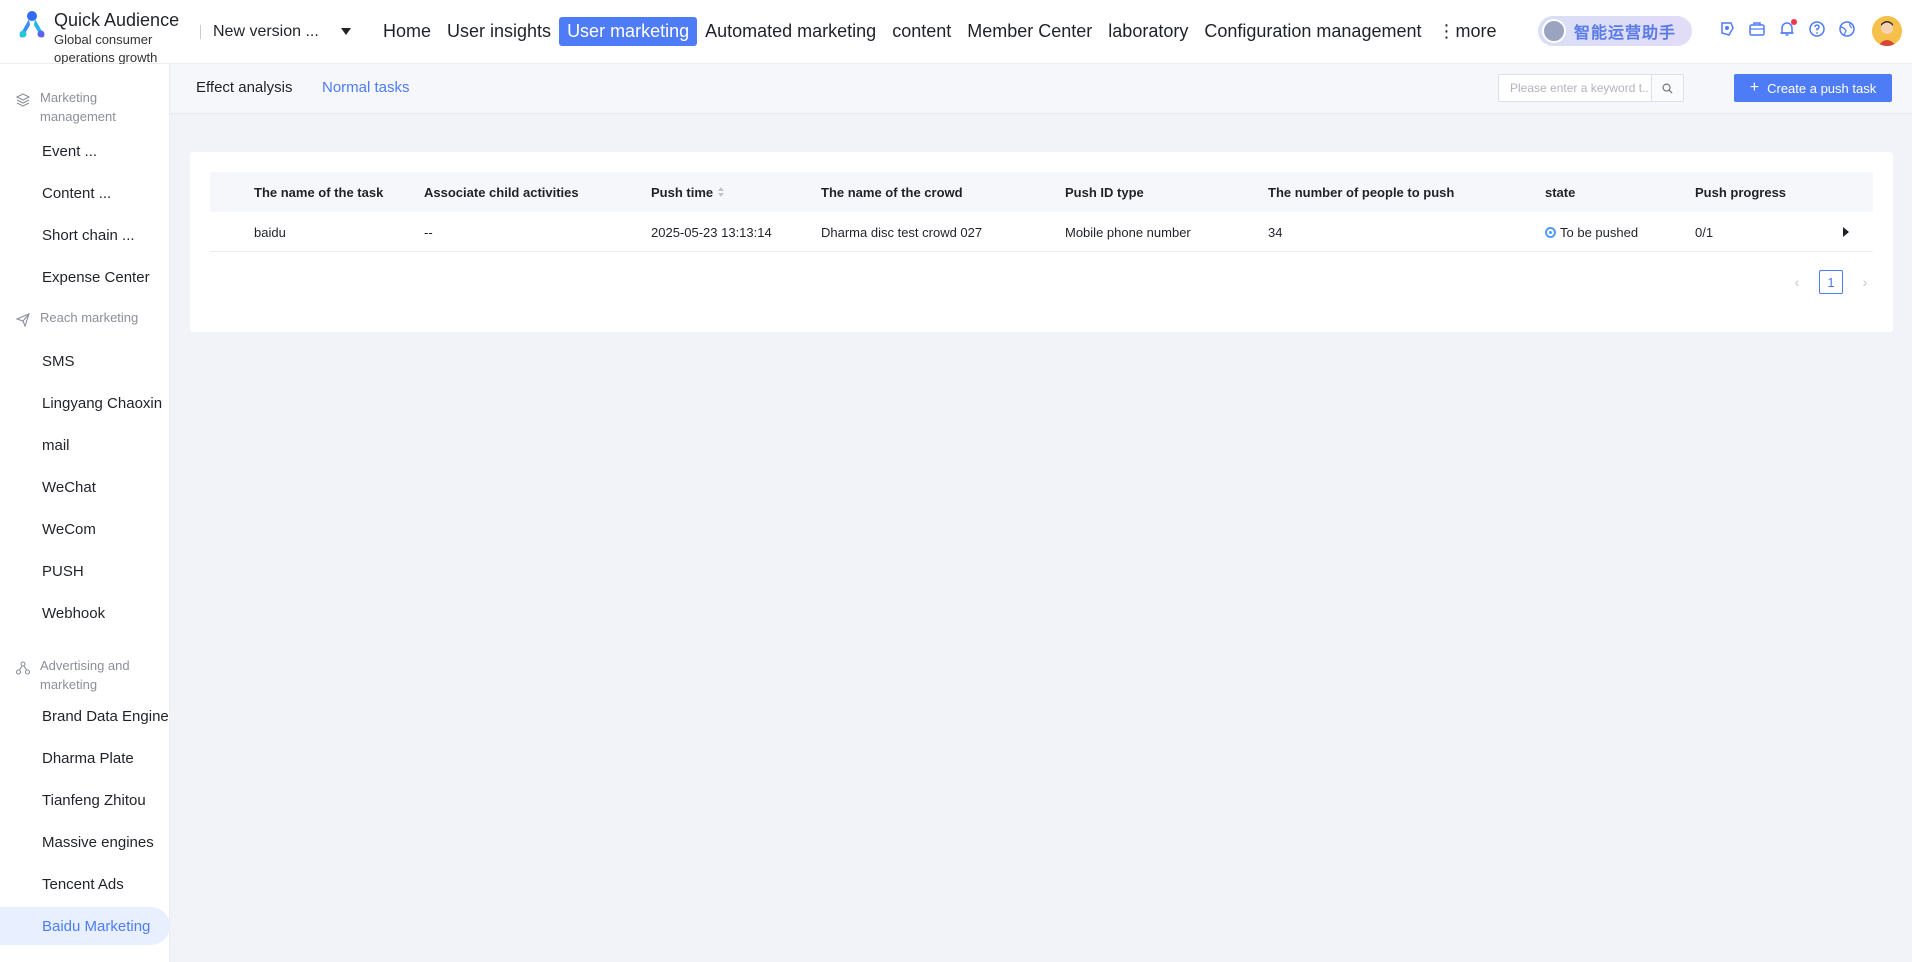 This screenshot has height=962, width=1912. I want to click on nav-content: content, so click(921, 31).